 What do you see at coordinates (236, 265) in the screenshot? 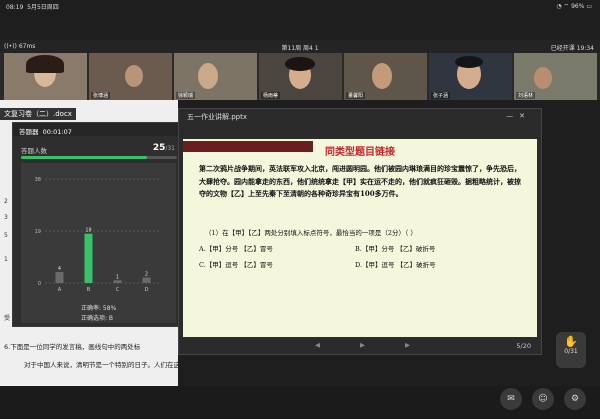
I see `option-c: C.【甲】逗号 【乙】冒号` at bounding box center [236, 265].